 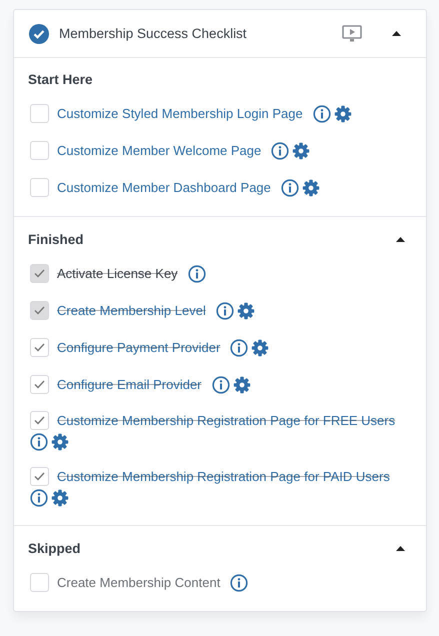 I want to click on section-title: Start Here, so click(x=60, y=79).